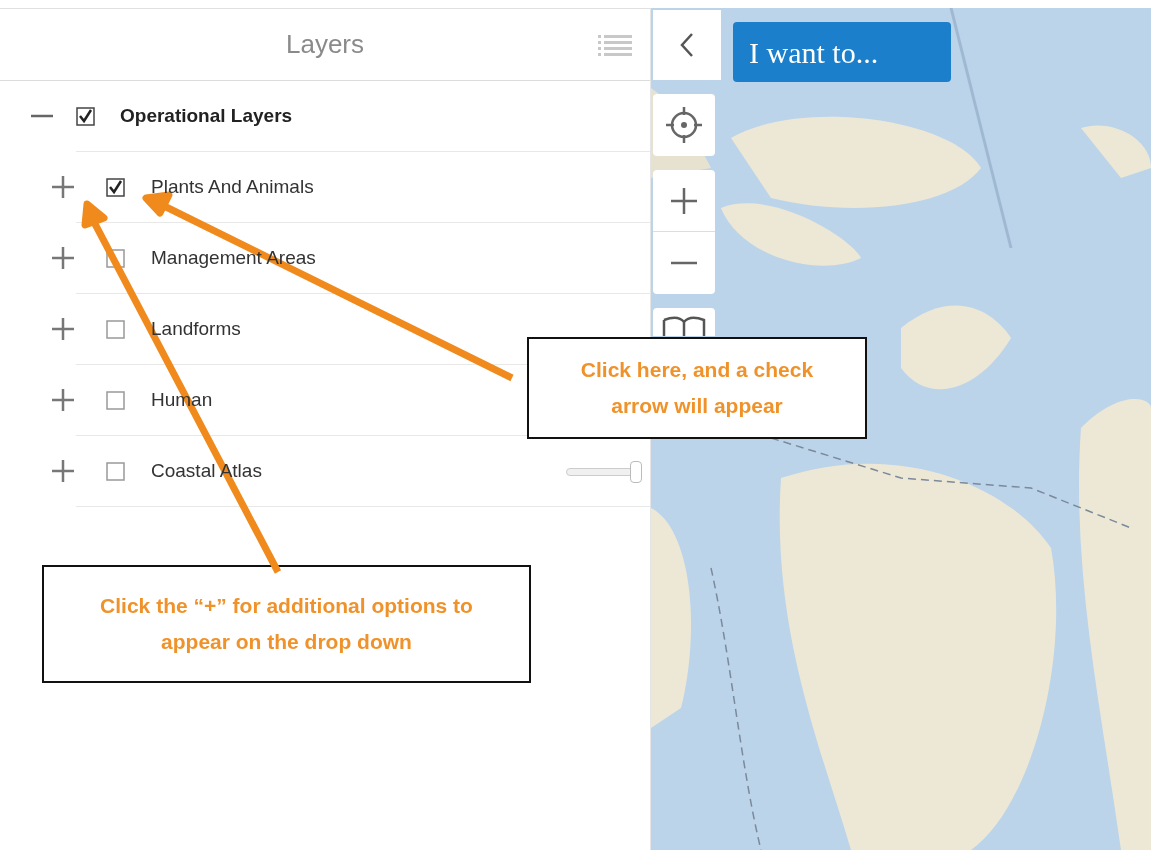  I want to click on layer-label: Operational Layers, so click(206, 116).